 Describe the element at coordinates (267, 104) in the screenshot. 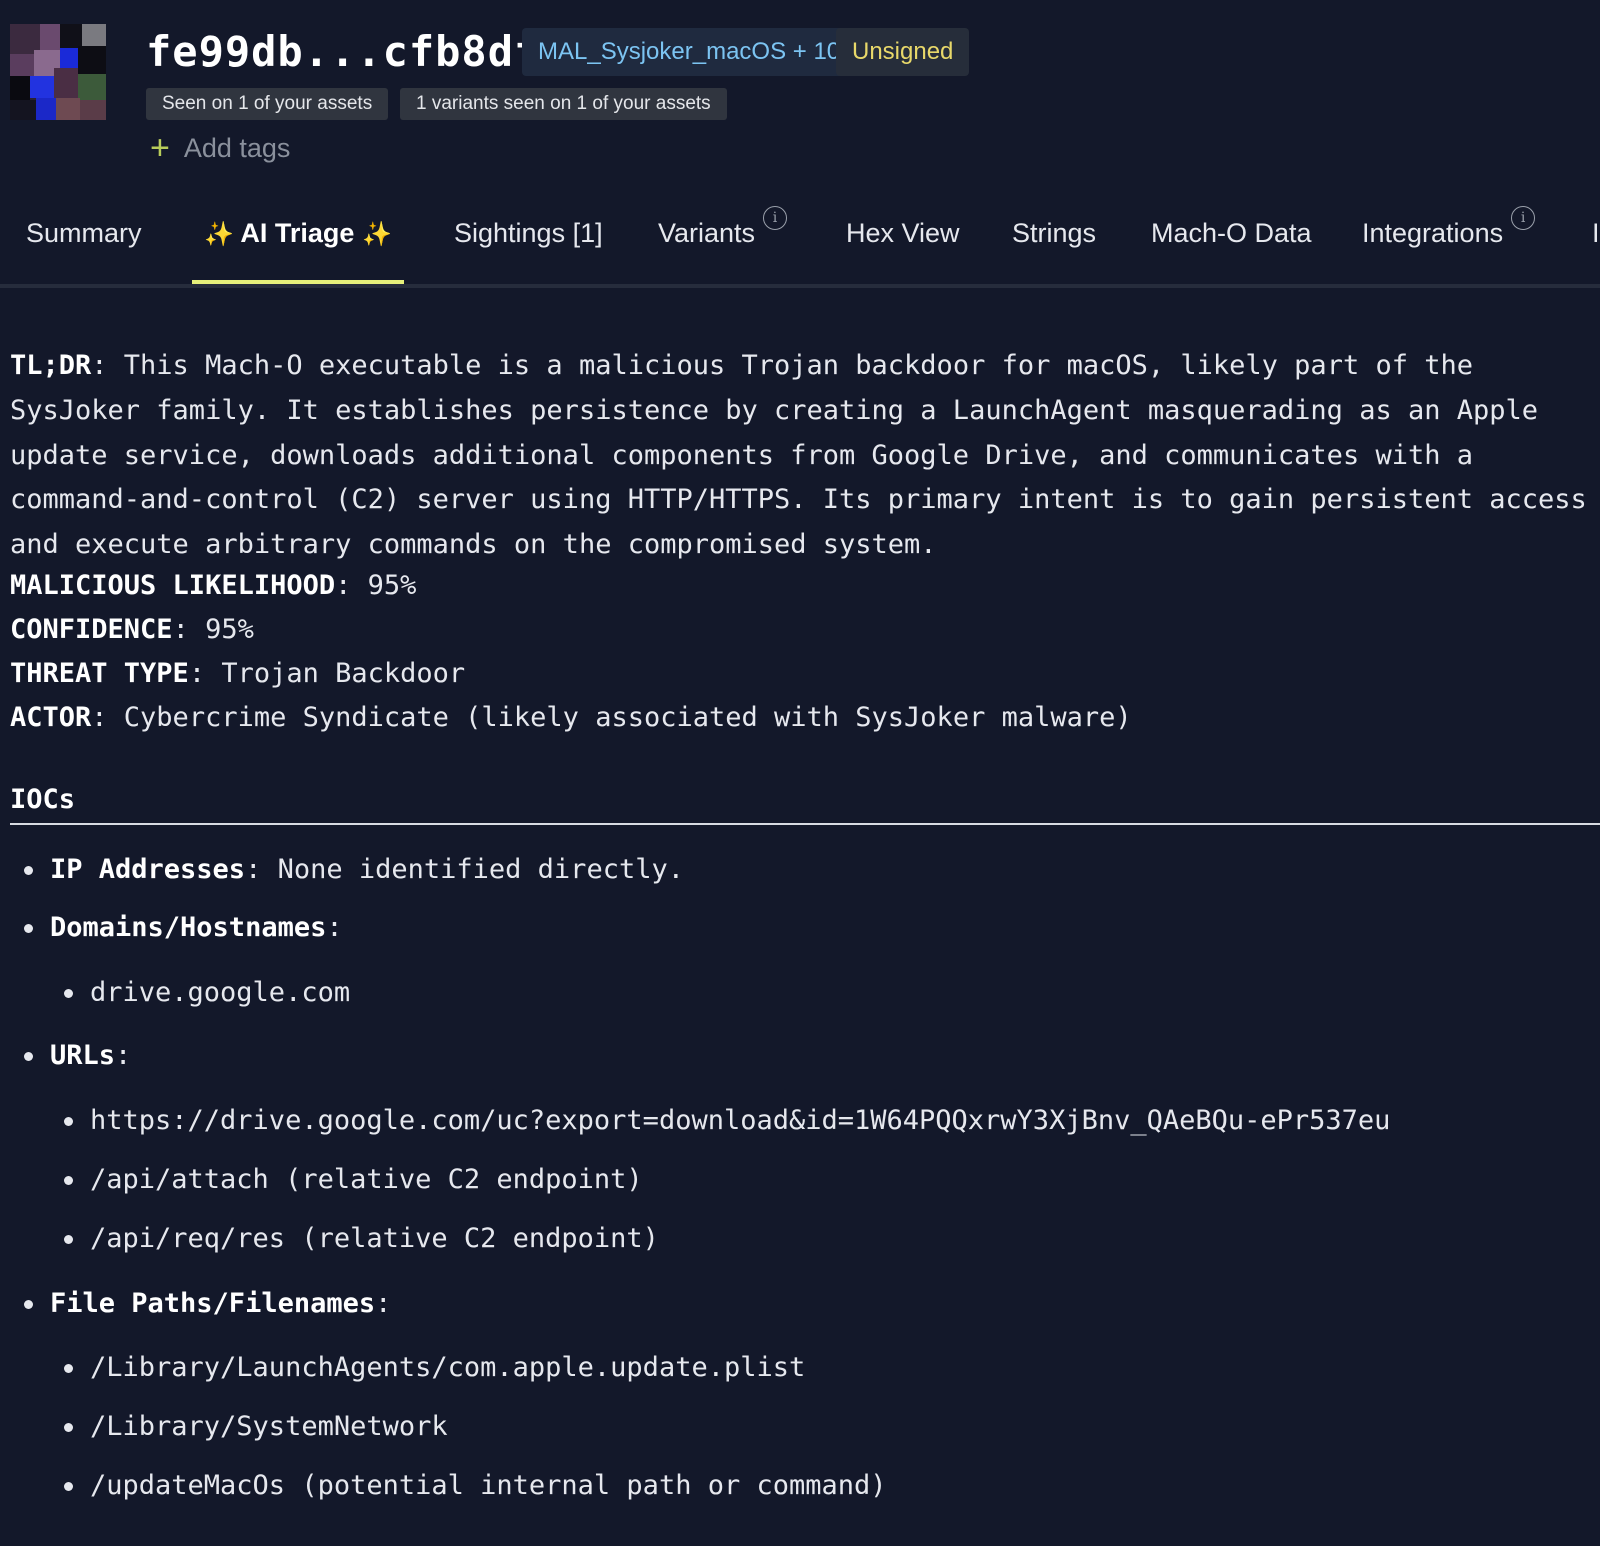

I see `seen-assets-badge: Seen on 1 of your assets` at that location.